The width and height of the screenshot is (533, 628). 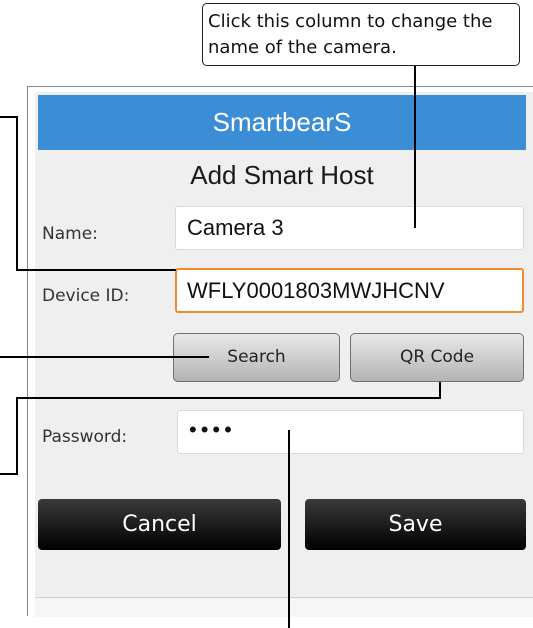 What do you see at coordinates (86, 296) in the screenshot?
I see `device-id-label: Device ID:` at bounding box center [86, 296].